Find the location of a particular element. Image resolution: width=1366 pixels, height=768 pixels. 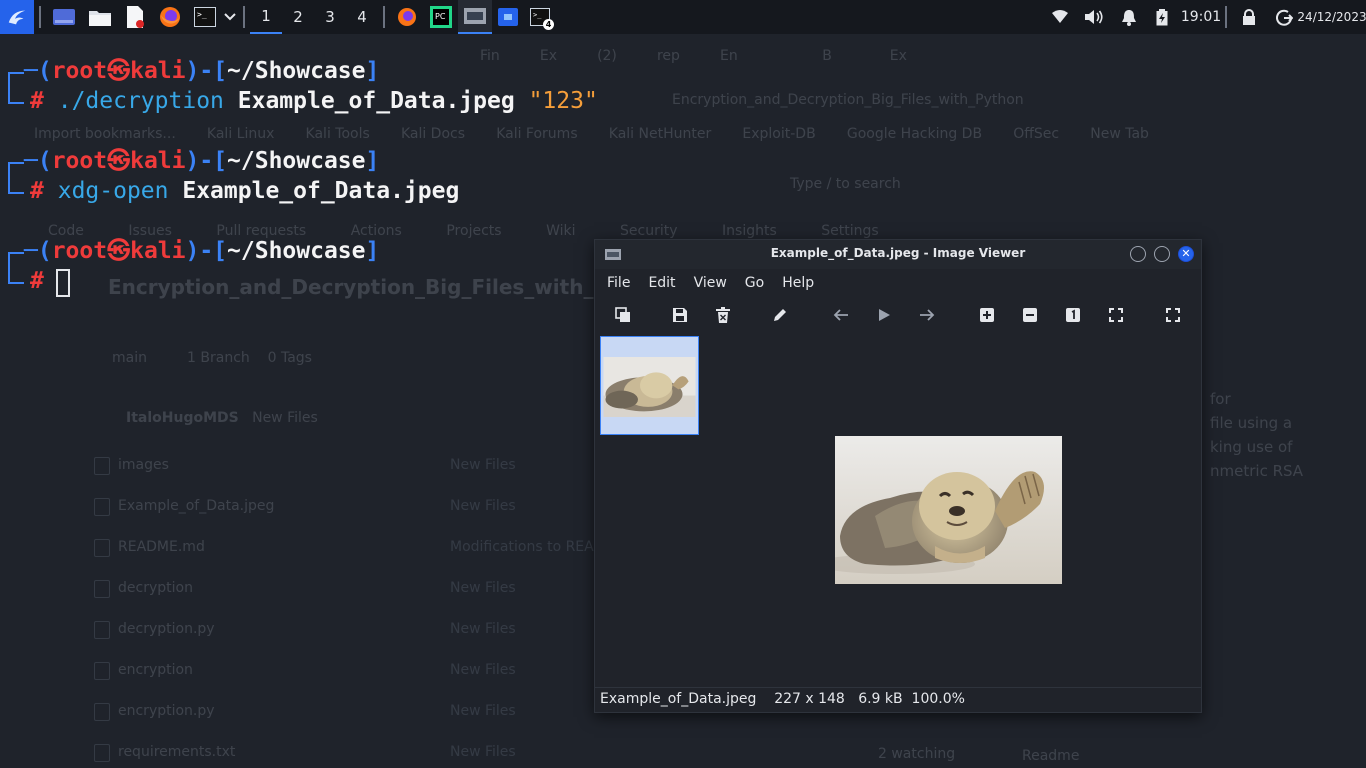

repo-tab: Settings is located at coordinates (850, 231).